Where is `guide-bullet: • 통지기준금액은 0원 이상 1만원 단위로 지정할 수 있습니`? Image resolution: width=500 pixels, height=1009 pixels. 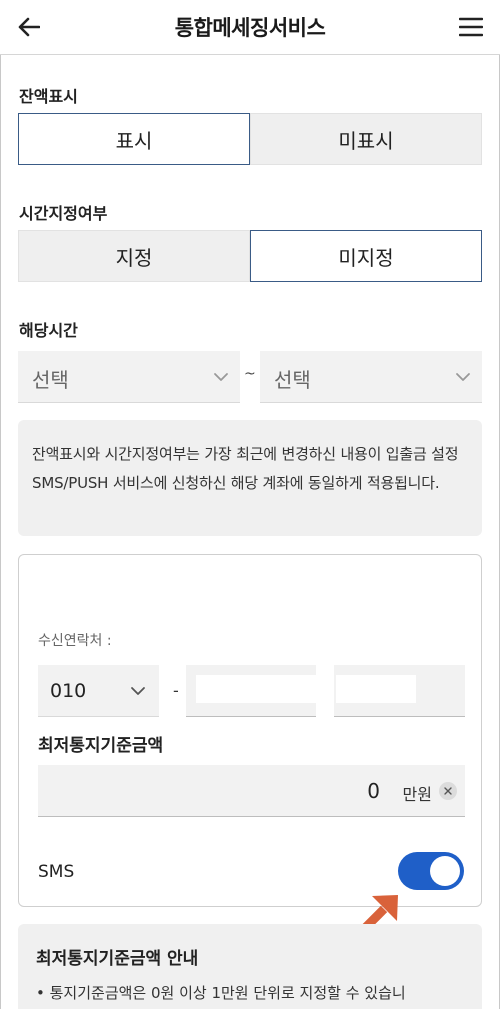 guide-bullet: • 통지기준금액은 0원 이상 1만원 단위로 지정할 수 있습니 is located at coordinates (221, 993).